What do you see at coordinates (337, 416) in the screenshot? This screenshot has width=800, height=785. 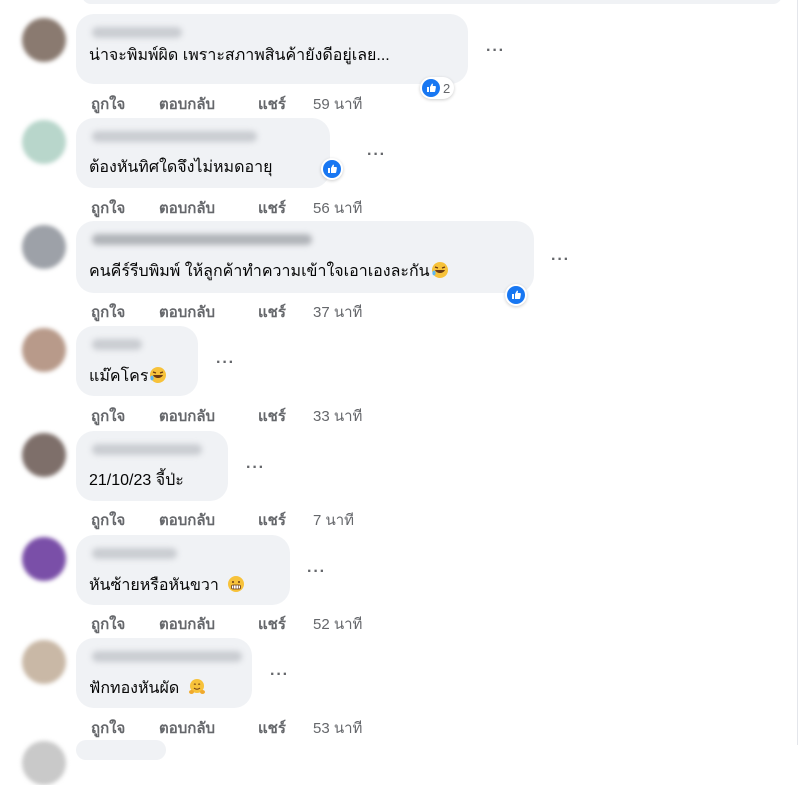 I see `timestamp: 33 นาที` at bounding box center [337, 416].